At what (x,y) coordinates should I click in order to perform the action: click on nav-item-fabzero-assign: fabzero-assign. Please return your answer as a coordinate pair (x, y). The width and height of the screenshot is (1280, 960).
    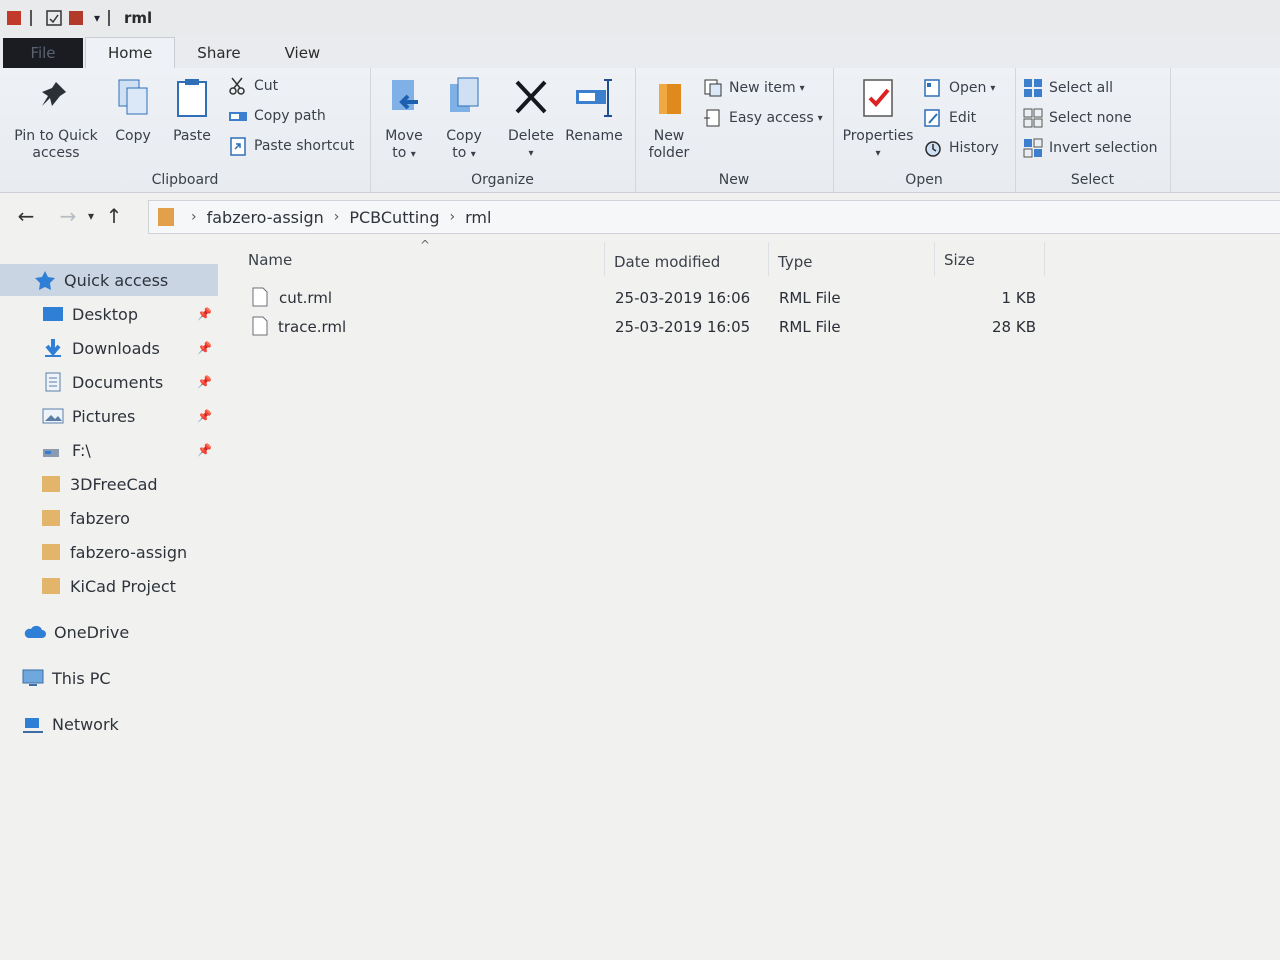
    Looking at the image, I should click on (109, 552).